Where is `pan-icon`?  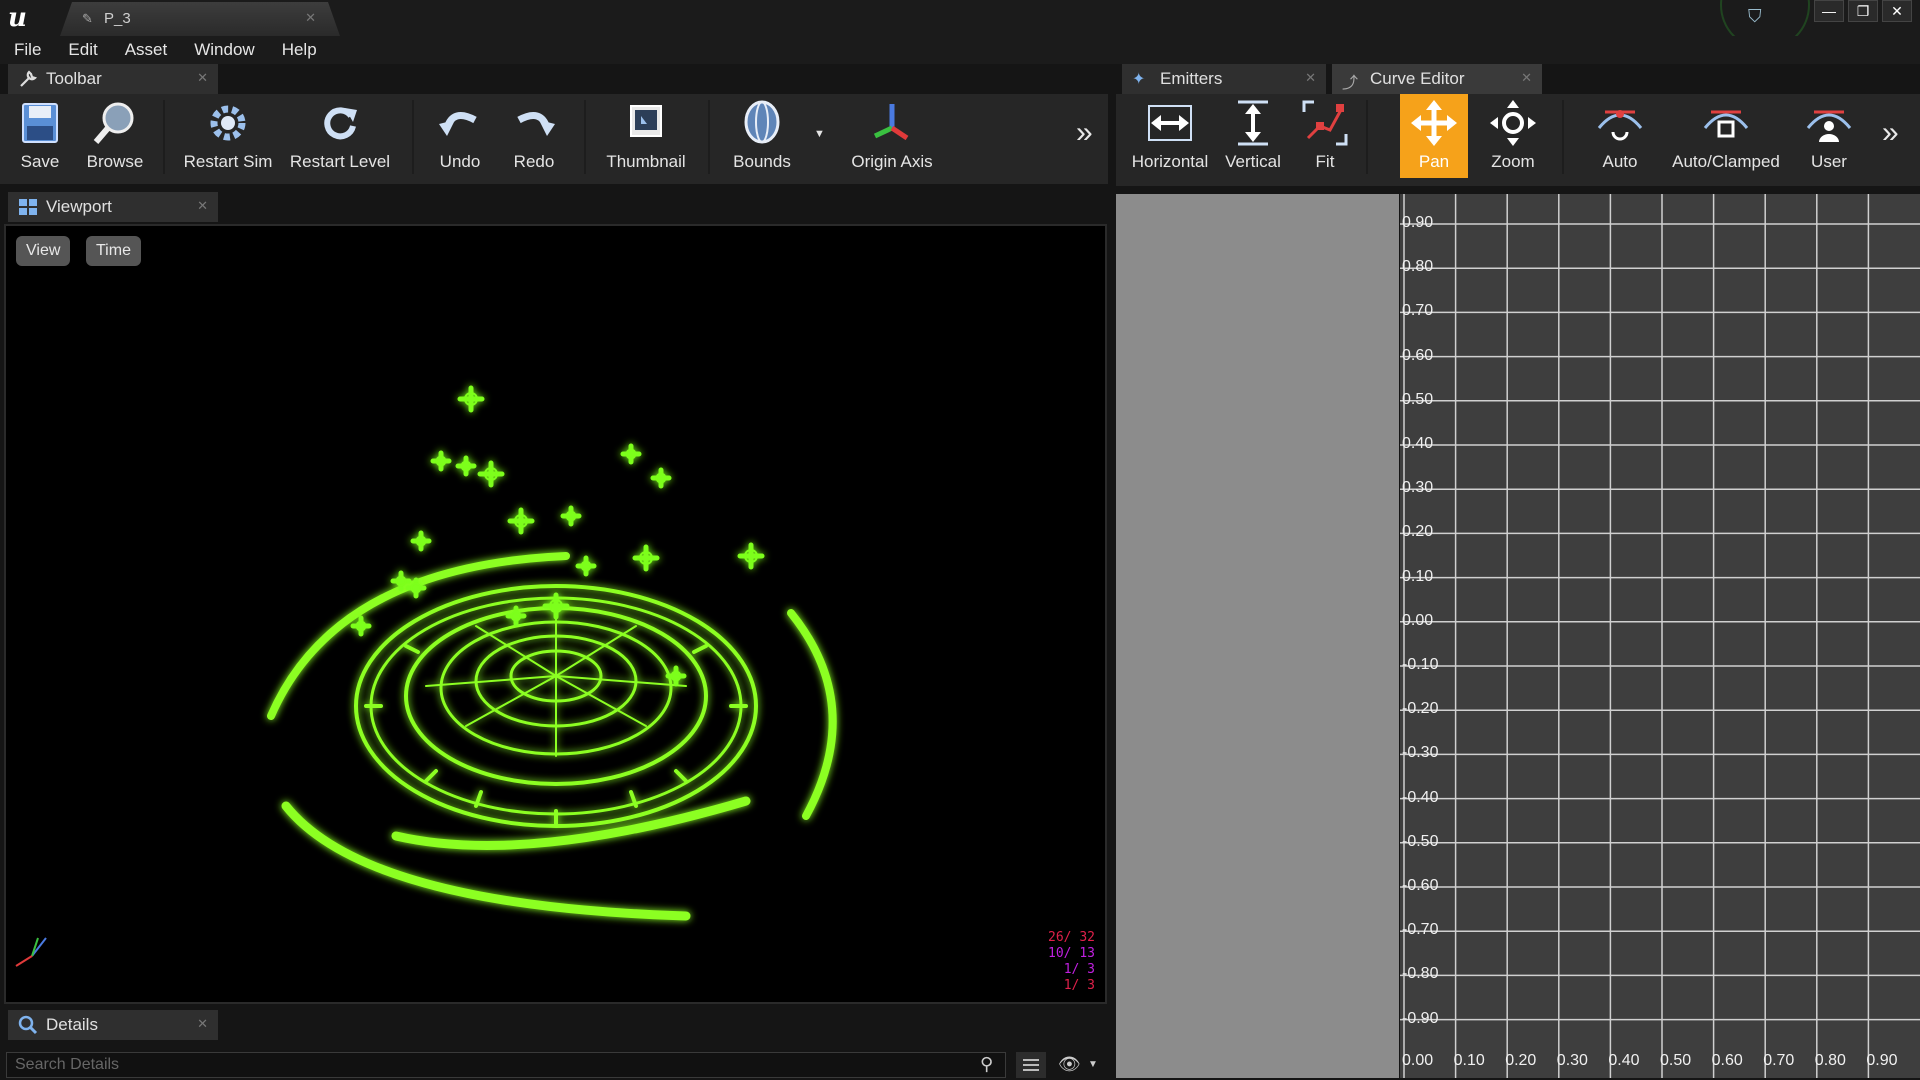
pan-icon is located at coordinates (1434, 123).